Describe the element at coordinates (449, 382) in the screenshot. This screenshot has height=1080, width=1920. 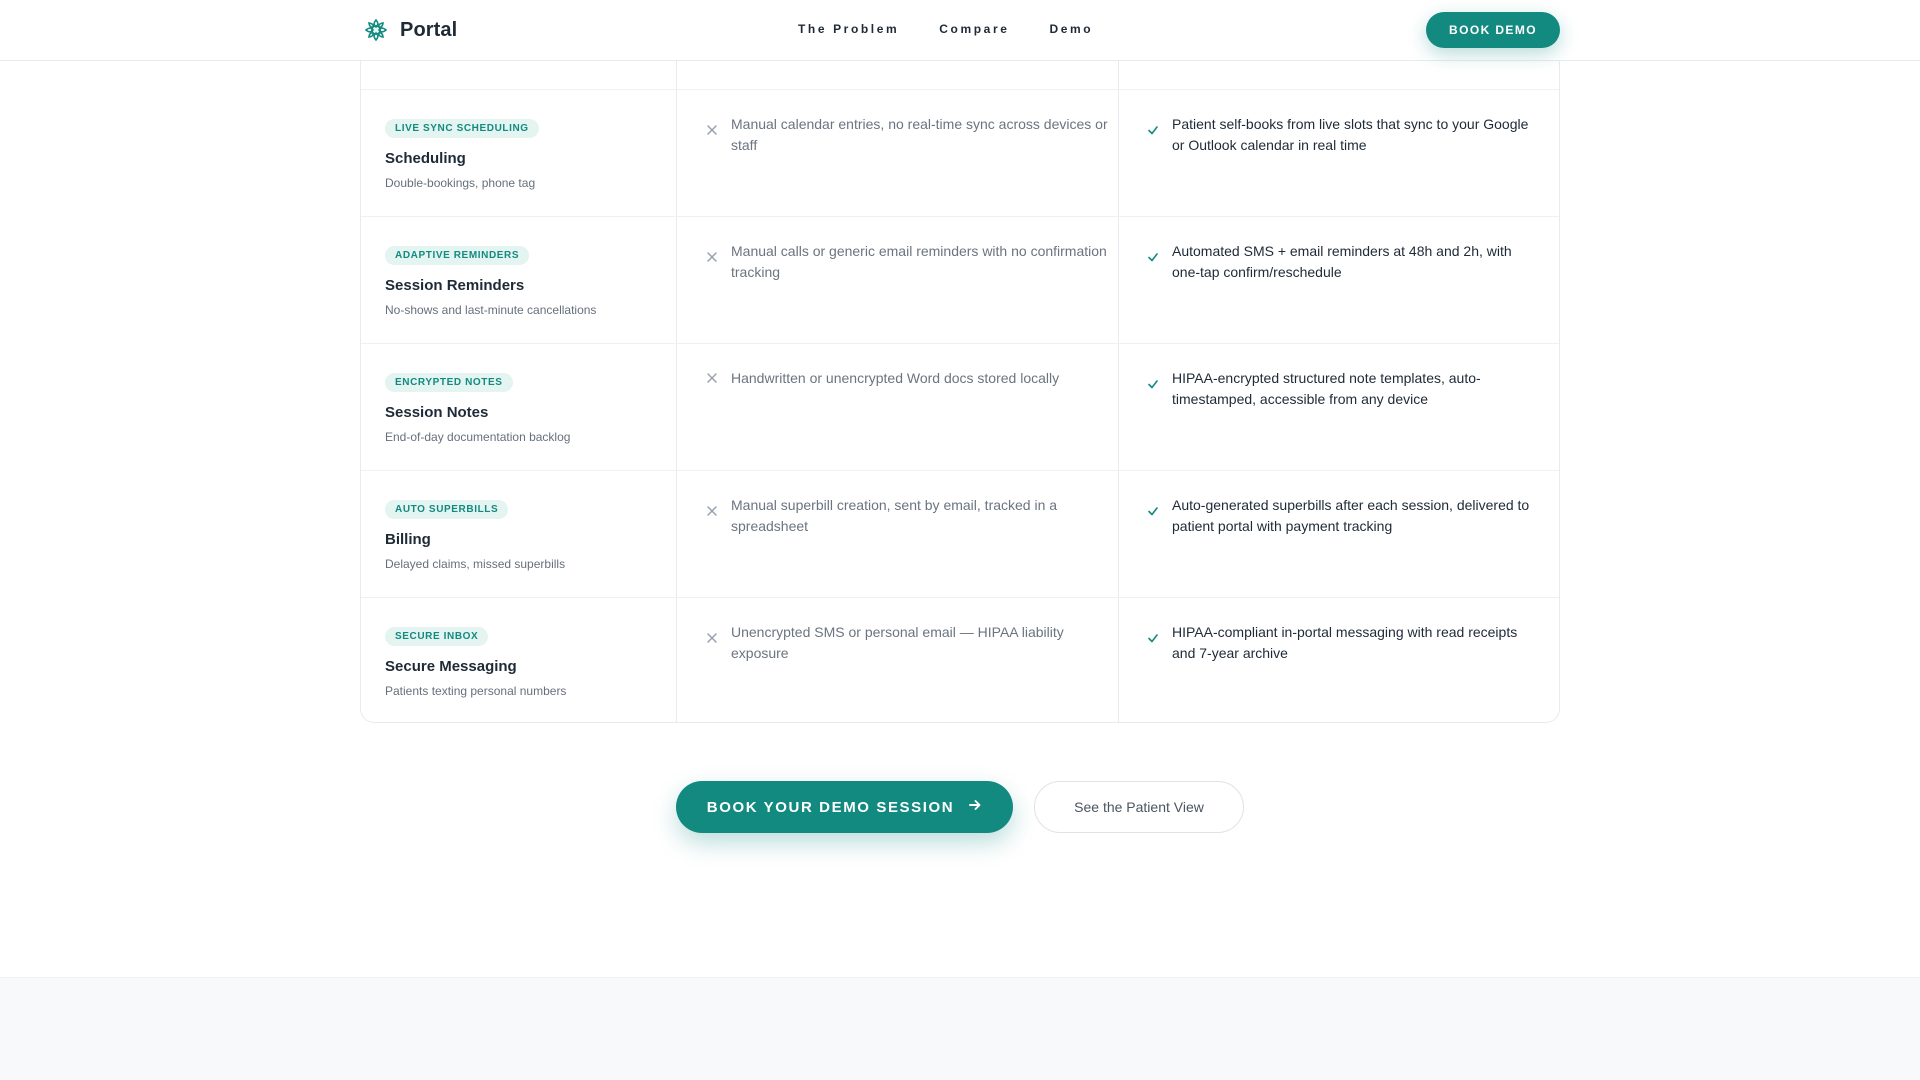
I see `feature-badge: ENCRYPTED NOTES` at that location.